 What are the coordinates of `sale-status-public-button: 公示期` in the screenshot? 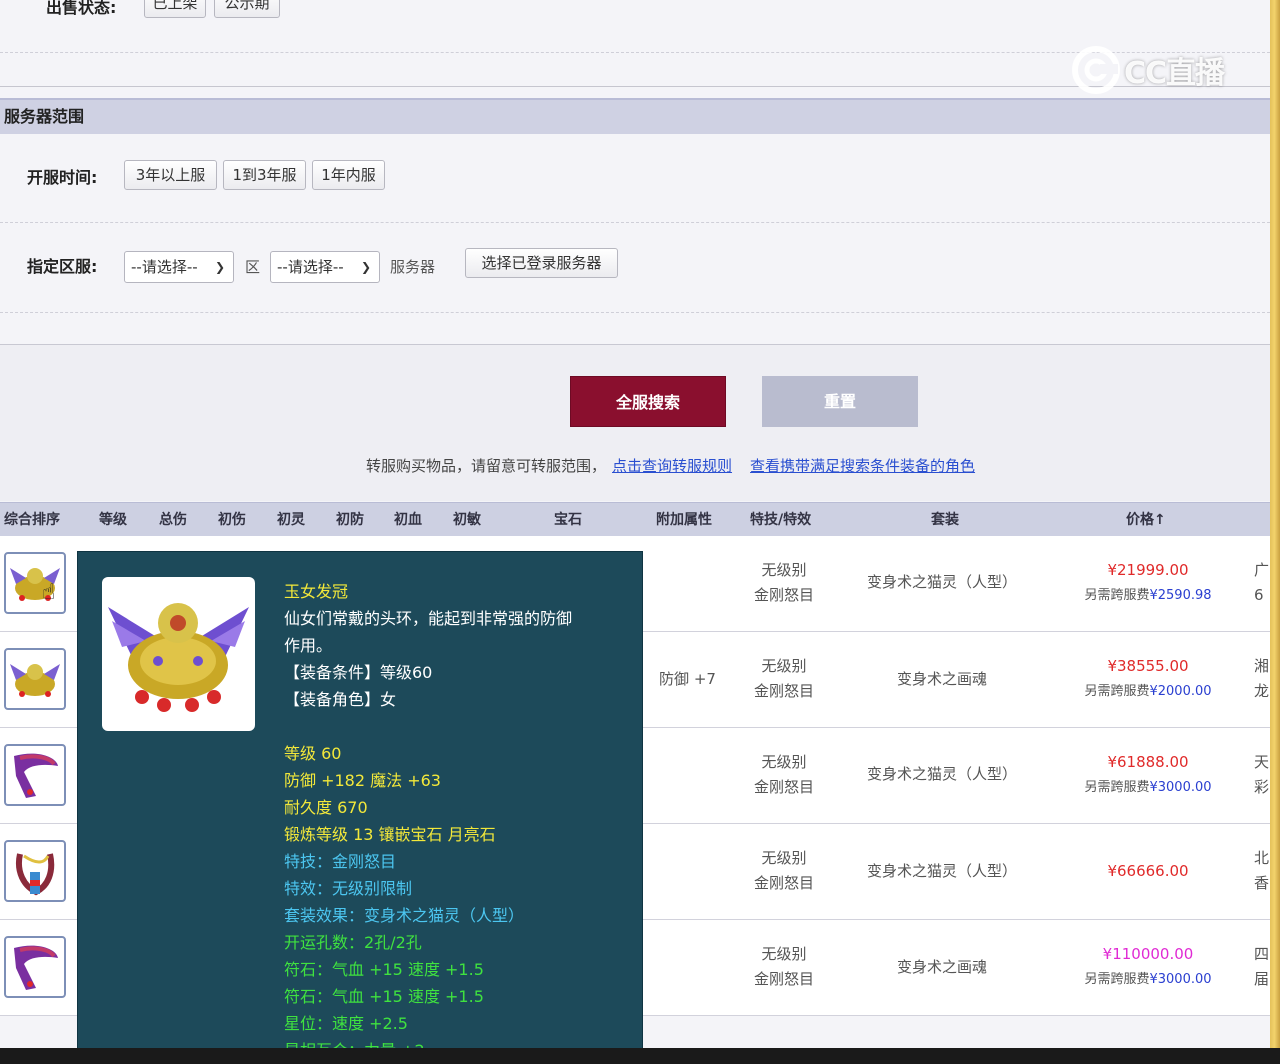 It's located at (247, 9).